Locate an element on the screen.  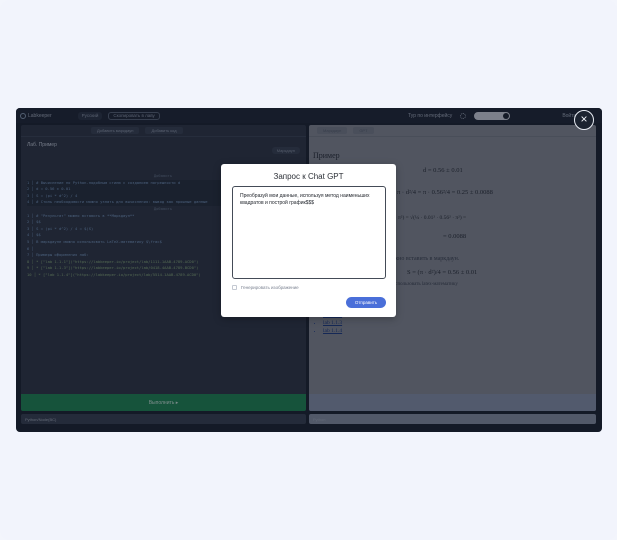
close-icon: × is located at coordinates (584, 120).